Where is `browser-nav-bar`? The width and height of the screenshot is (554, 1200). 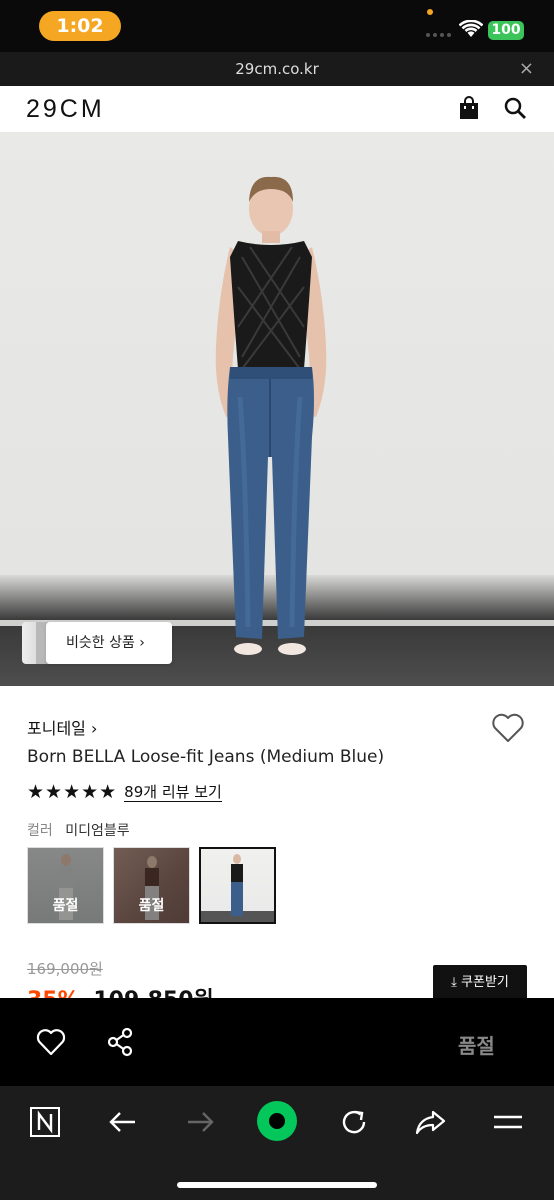 browser-nav-bar is located at coordinates (277, 1143).